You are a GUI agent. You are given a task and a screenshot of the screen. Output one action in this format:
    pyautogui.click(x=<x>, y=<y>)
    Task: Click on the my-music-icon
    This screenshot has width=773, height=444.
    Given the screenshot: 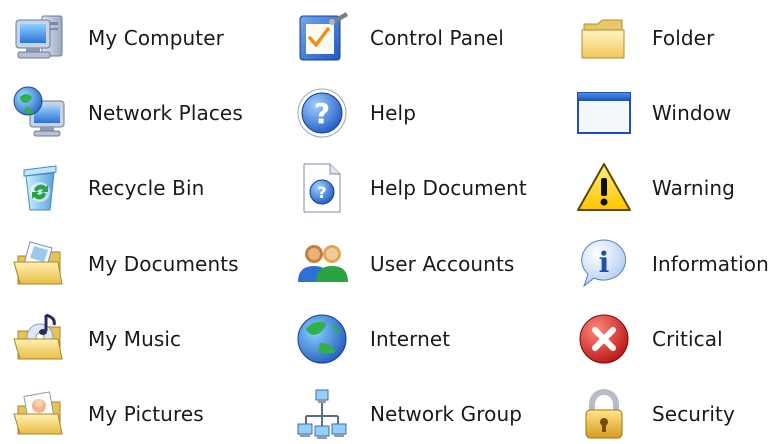 What is the action you would take?
    pyautogui.click(x=40, y=339)
    